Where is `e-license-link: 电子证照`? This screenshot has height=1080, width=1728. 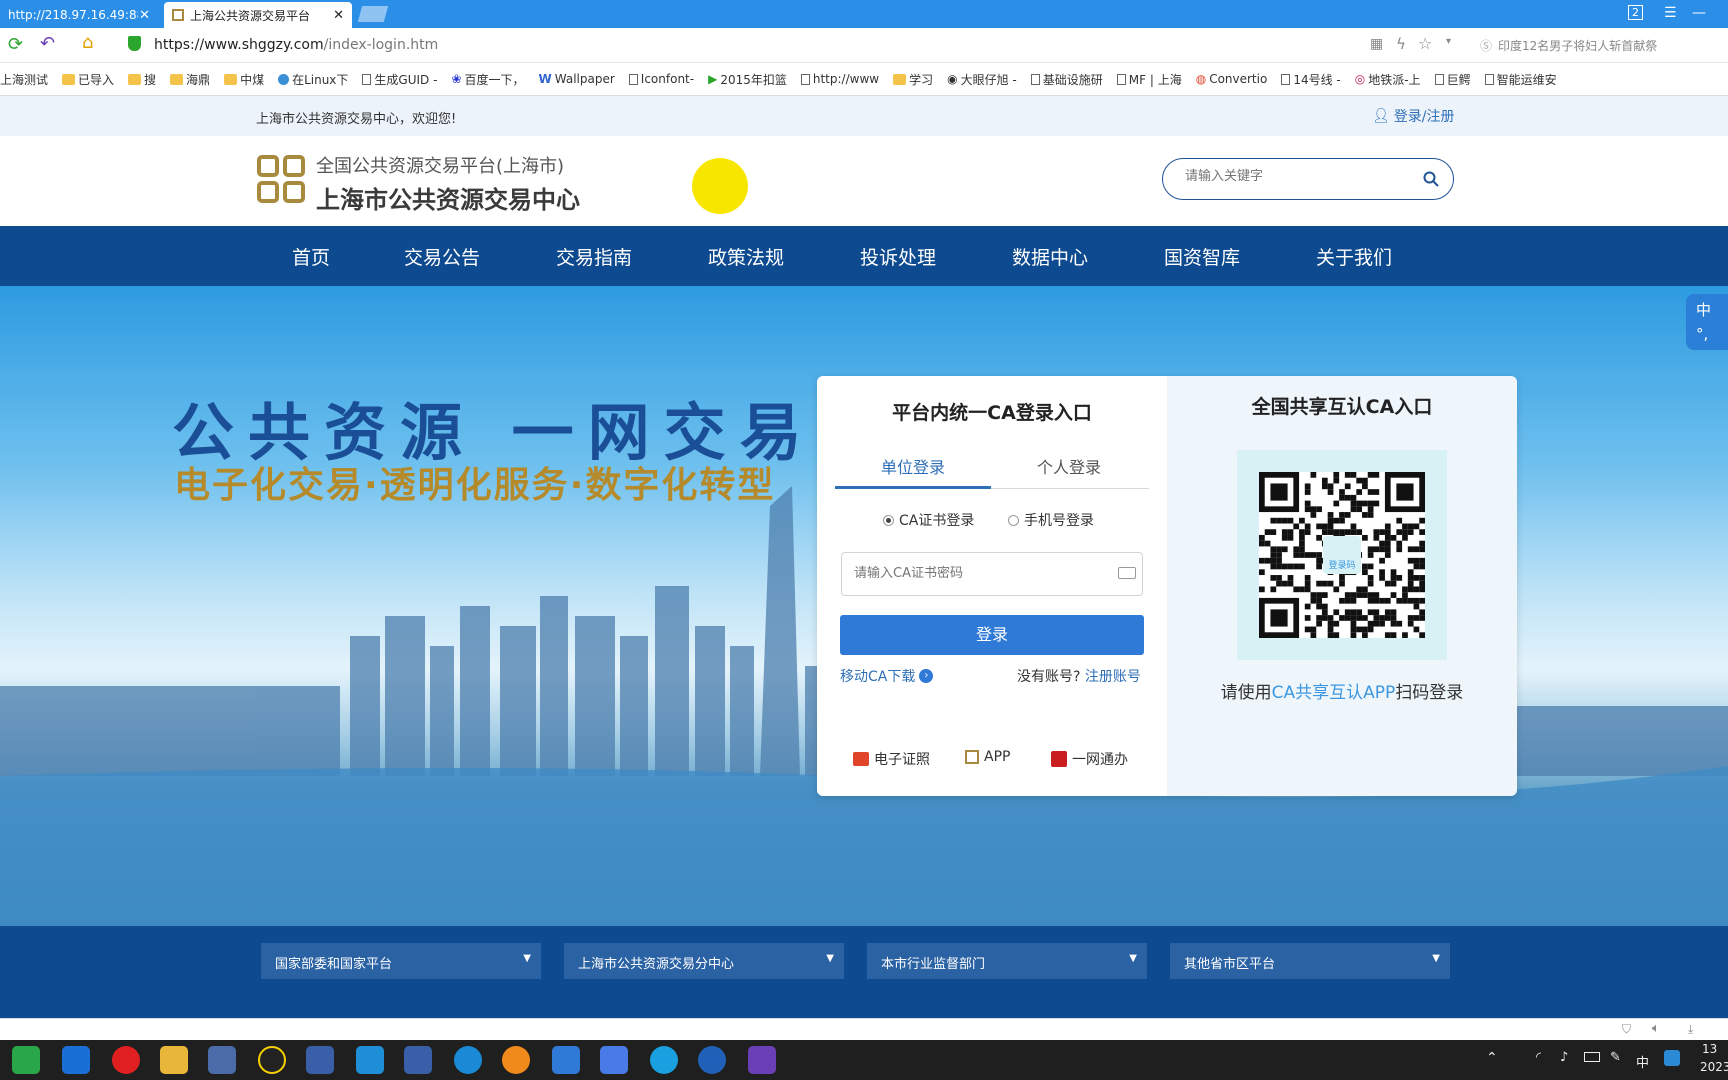
e-license-link: 电子证照 is located at coordinates (891, 759).